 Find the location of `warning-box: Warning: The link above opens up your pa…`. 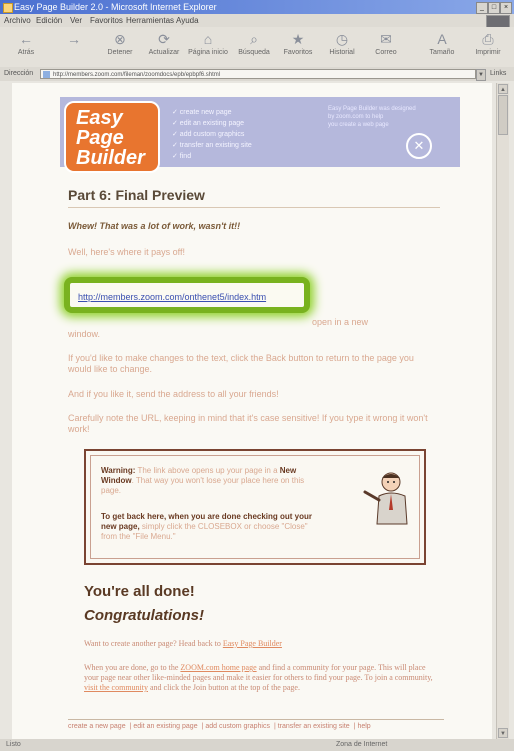

warning-box: Warning: The link above opens up your pa… is located at coordinates (255, 507).